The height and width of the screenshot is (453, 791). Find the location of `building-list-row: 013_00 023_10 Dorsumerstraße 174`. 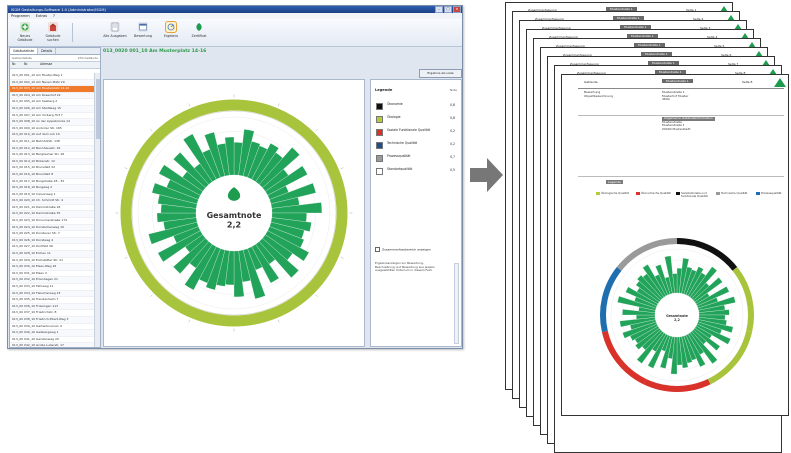

building-list-row: 013_00 023_10 Dorsumerstraße 174 is located at coordinates (52, 221).